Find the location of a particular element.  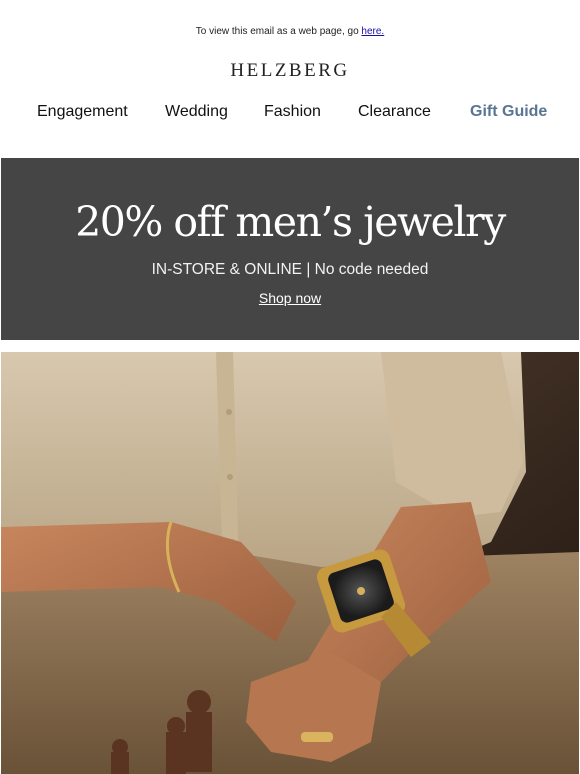

promo-subline: IN-STORE & ONLINE | No code needed is located at coordinates (290, 269).